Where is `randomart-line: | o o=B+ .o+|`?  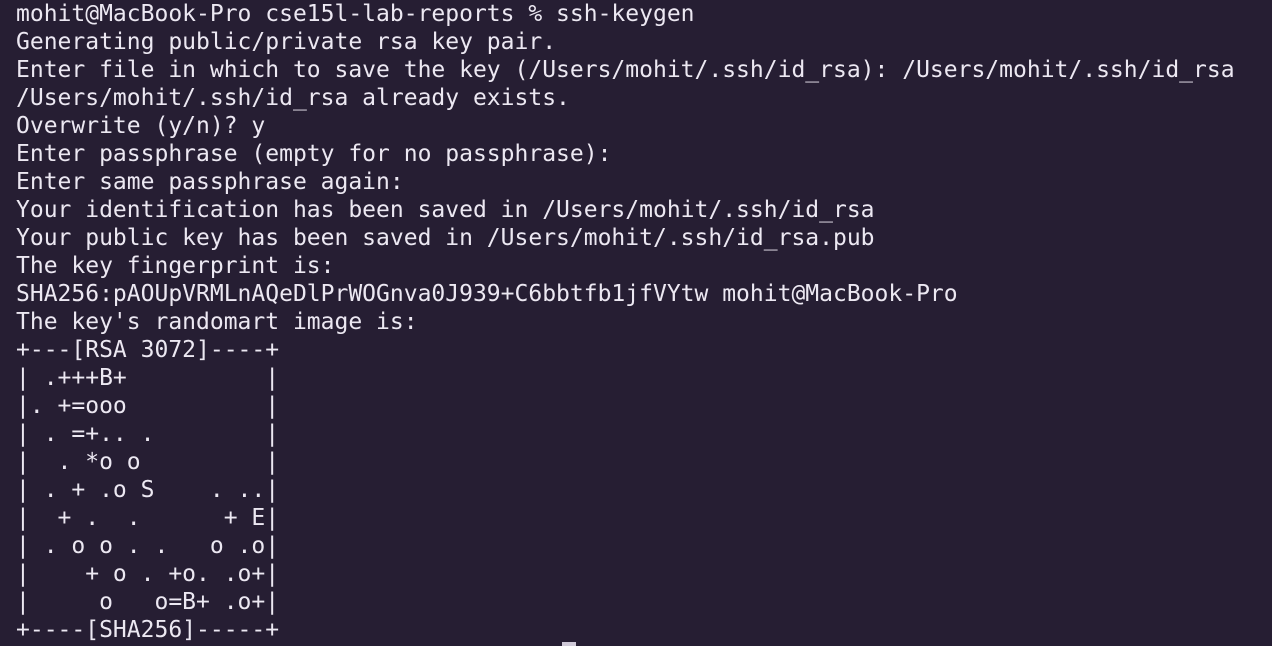 randomart-line: | o o=B+ .o+| is located at coordinates (148, 602).